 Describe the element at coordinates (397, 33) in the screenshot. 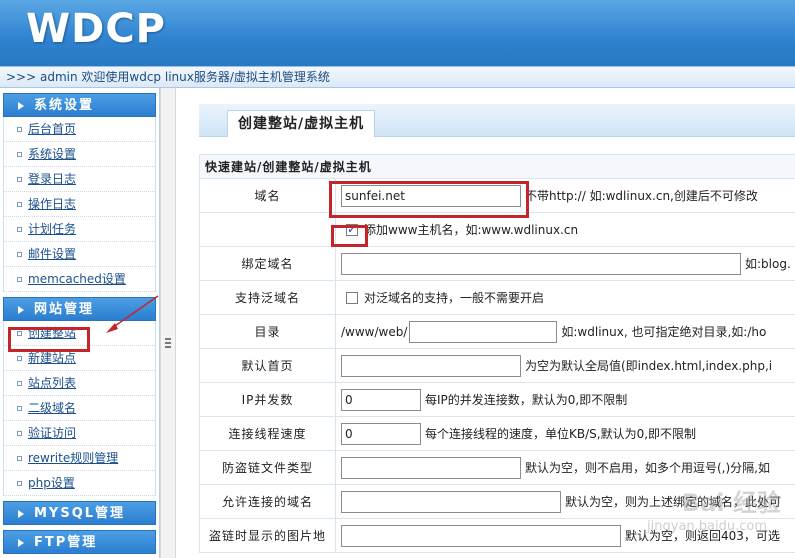

I see `app-header: WDCP` at that location.